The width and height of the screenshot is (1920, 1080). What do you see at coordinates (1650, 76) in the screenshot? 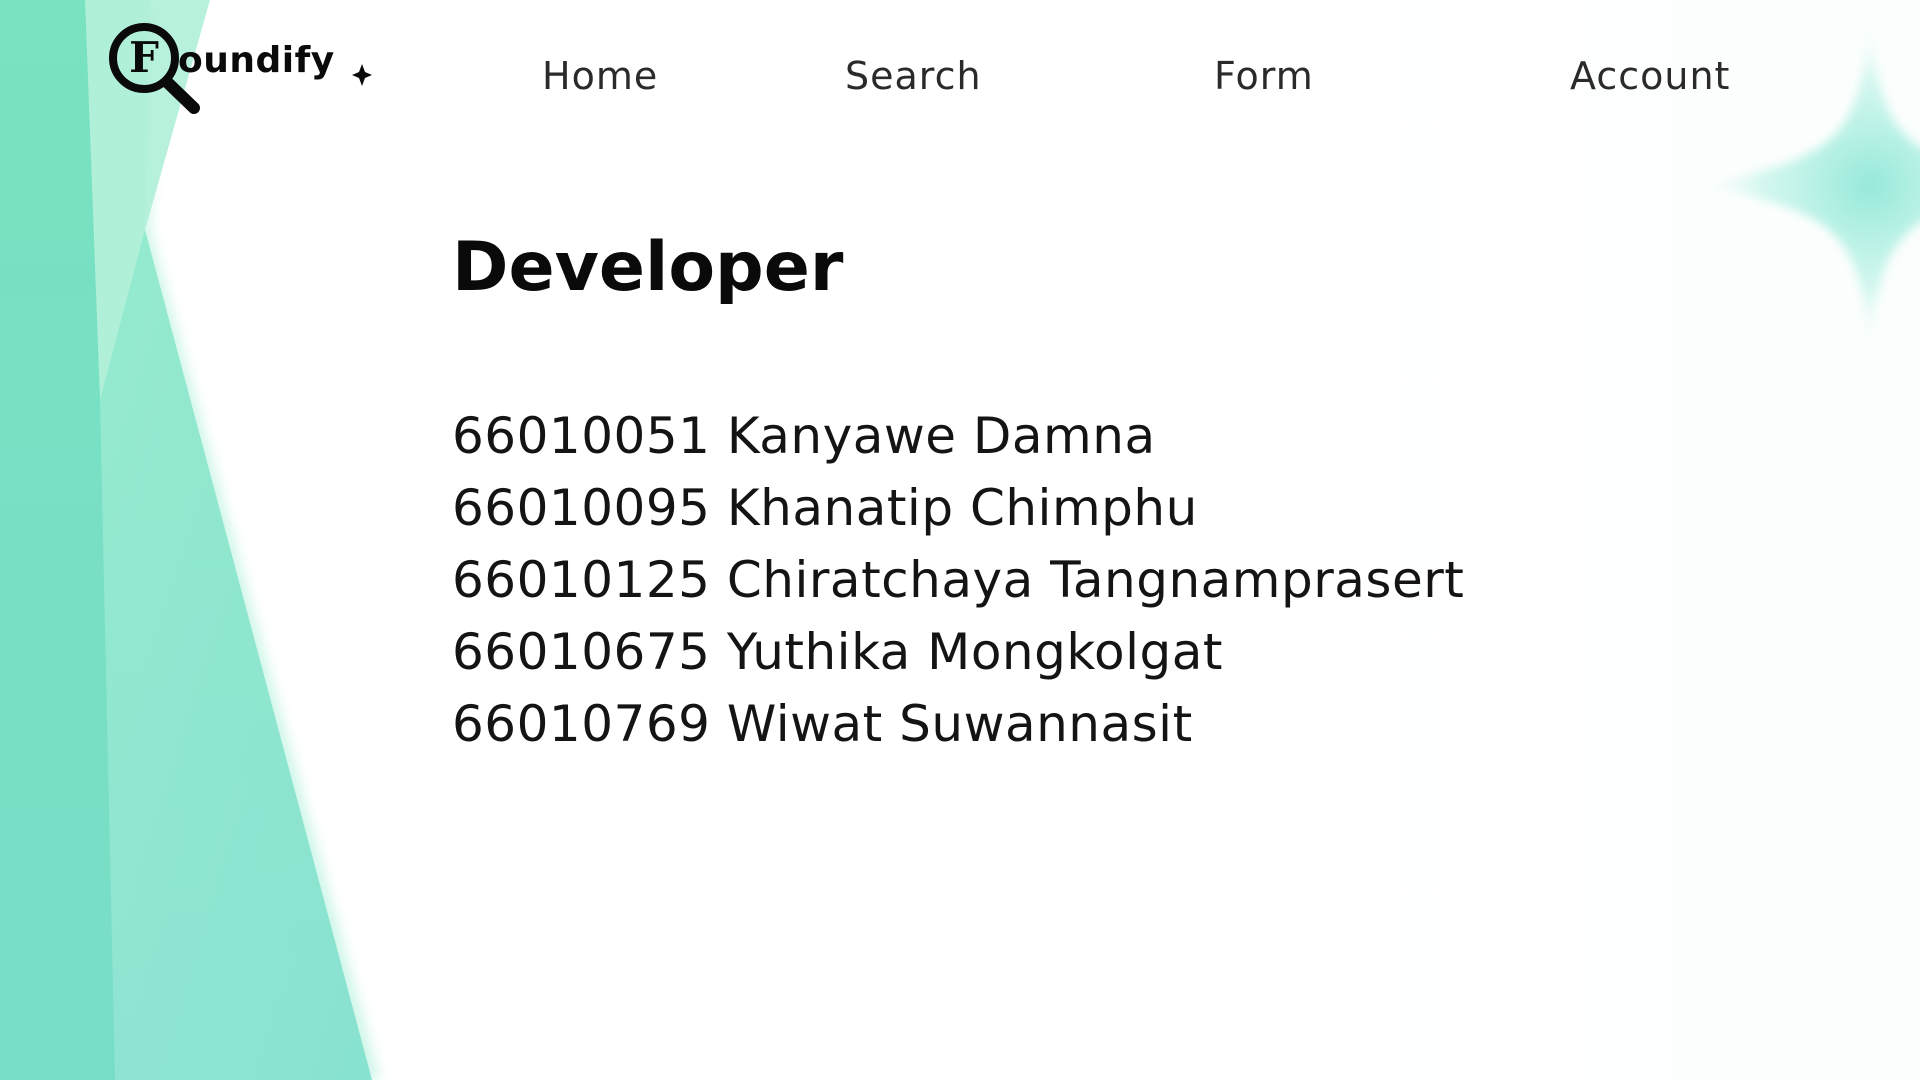
I see `nav-account-link: Account` at bounding box center [1650, 76].